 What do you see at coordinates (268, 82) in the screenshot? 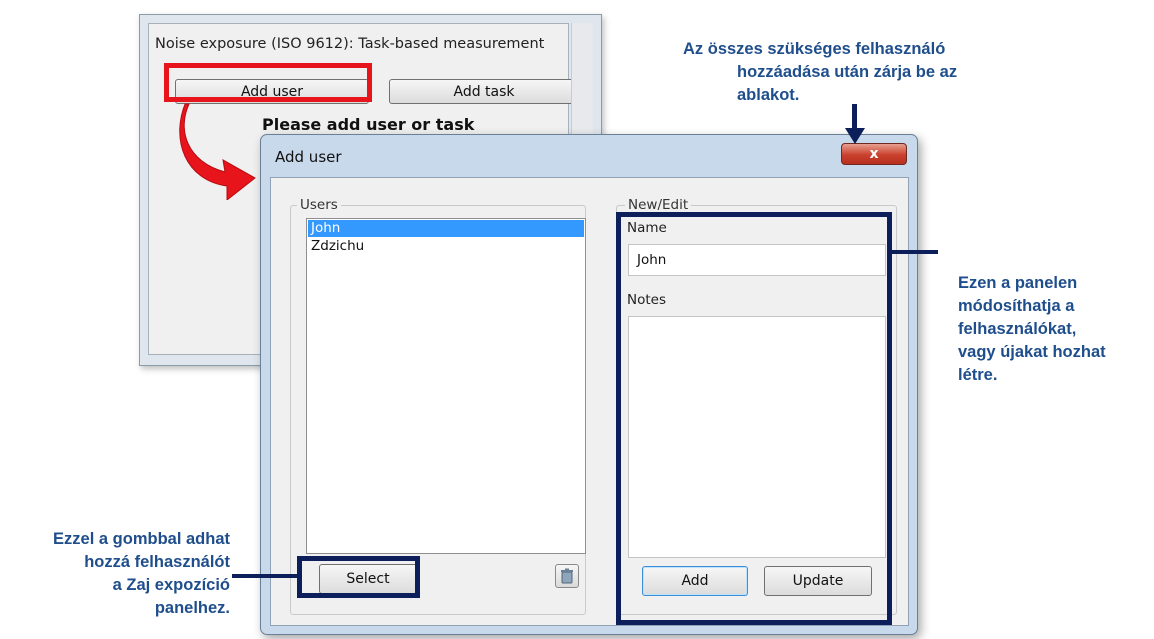
I see `add-user-highlight` at bounding box center [268, 82].